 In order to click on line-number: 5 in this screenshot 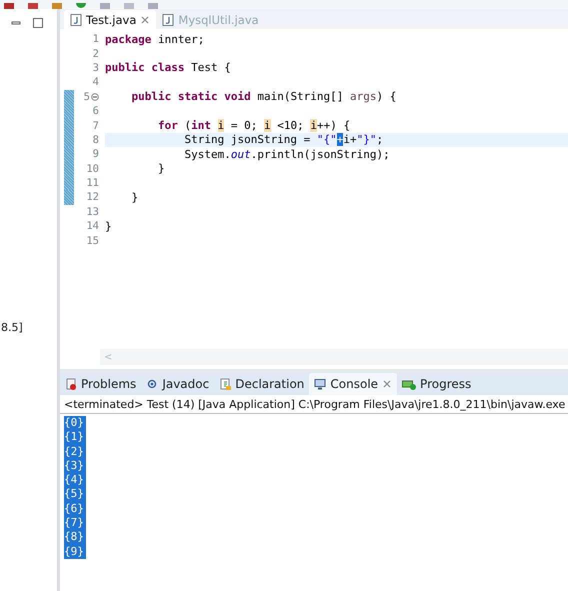, I will do `click(87, 96)`.